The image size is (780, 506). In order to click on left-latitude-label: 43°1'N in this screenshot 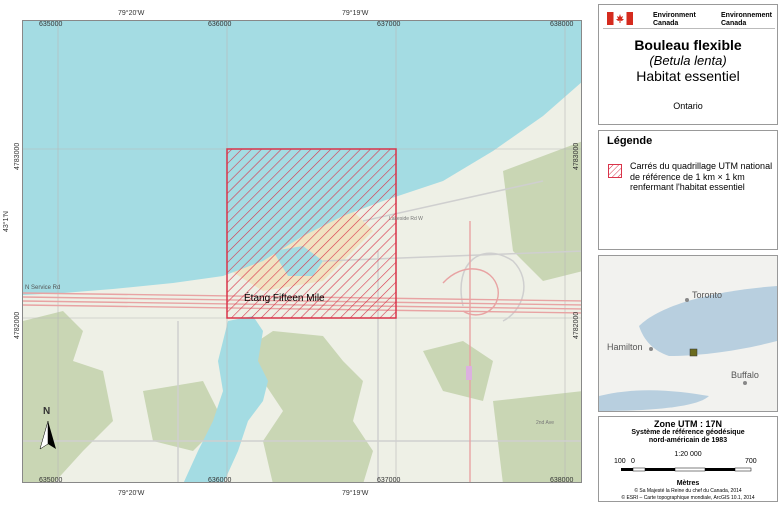, I will do `click(6, 221)`.